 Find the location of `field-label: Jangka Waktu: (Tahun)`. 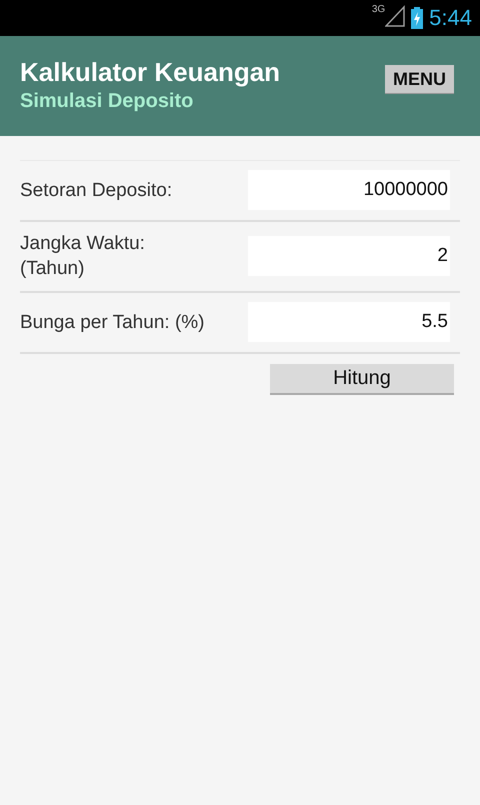

field-label: Jangka Waktu: (Tahun) is located at coordinates (82, 256).